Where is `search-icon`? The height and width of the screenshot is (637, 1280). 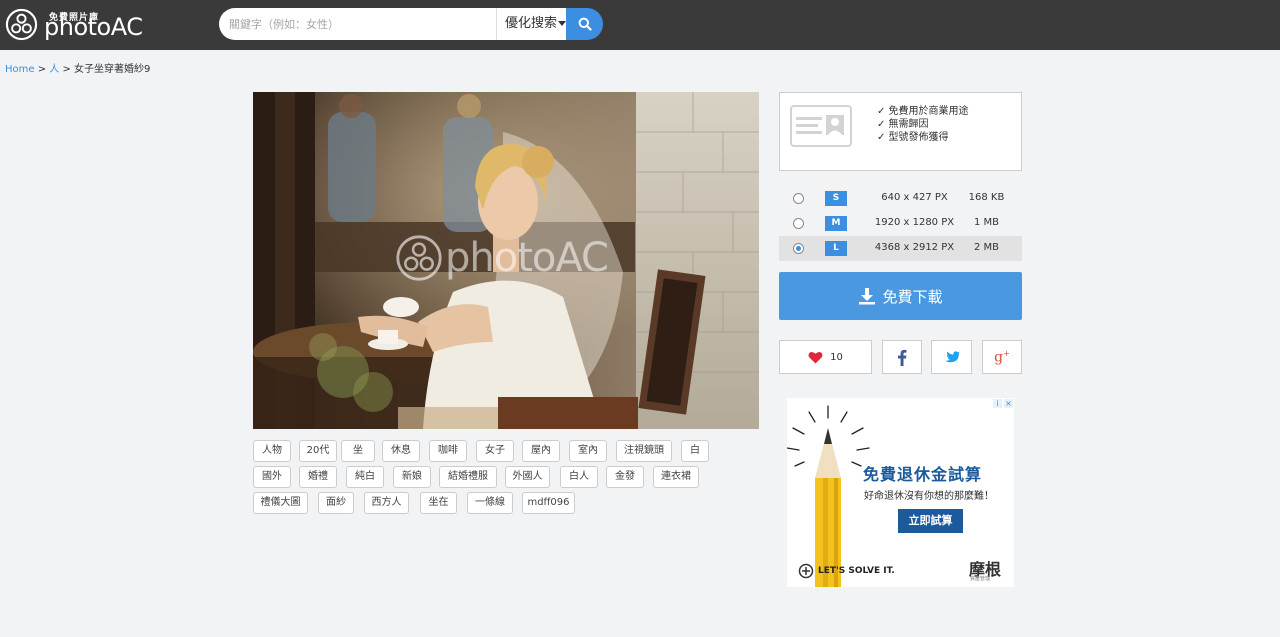
search-icon is located at coordinates (585, 24).